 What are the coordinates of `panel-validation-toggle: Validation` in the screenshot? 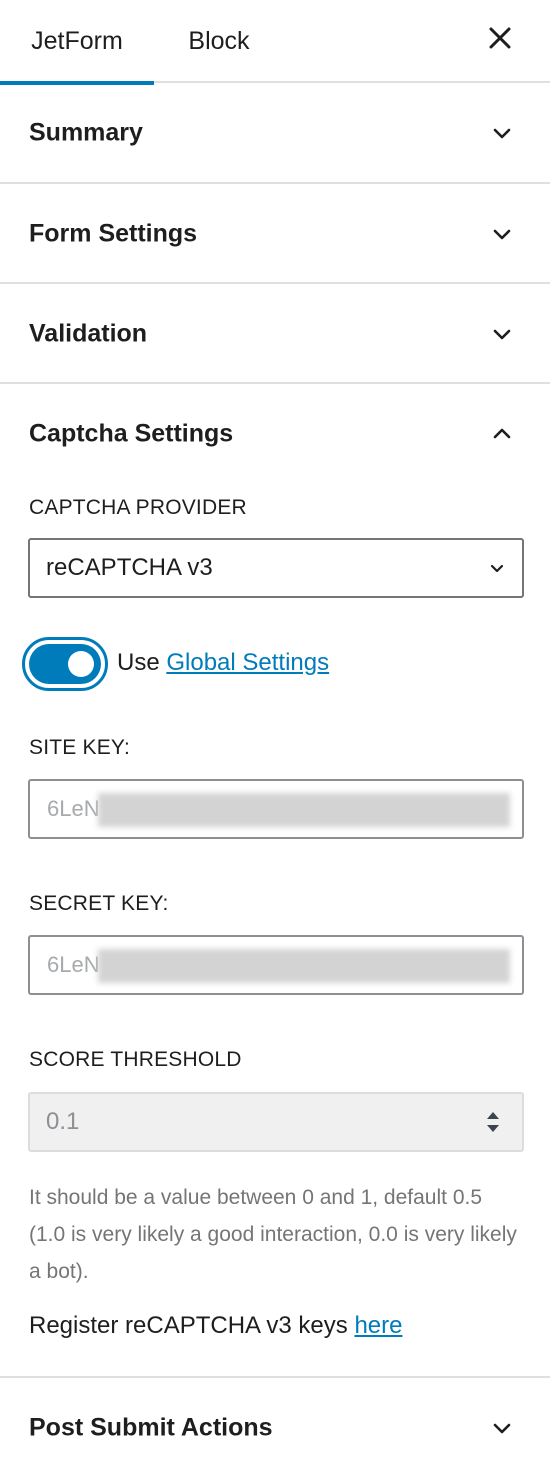 It's located at (275, 334).